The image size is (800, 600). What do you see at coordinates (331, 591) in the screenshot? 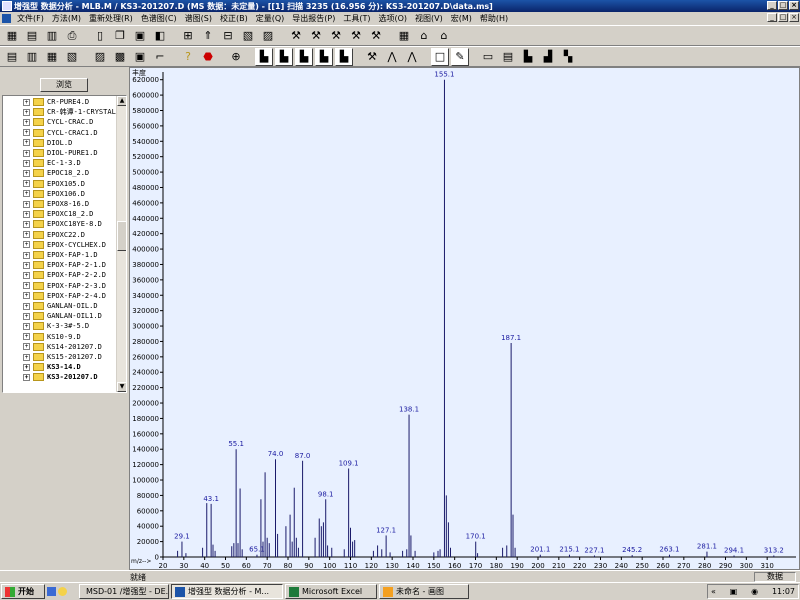
I see `task-excel: Microsoft Excel` at bounding box center [331, 591].